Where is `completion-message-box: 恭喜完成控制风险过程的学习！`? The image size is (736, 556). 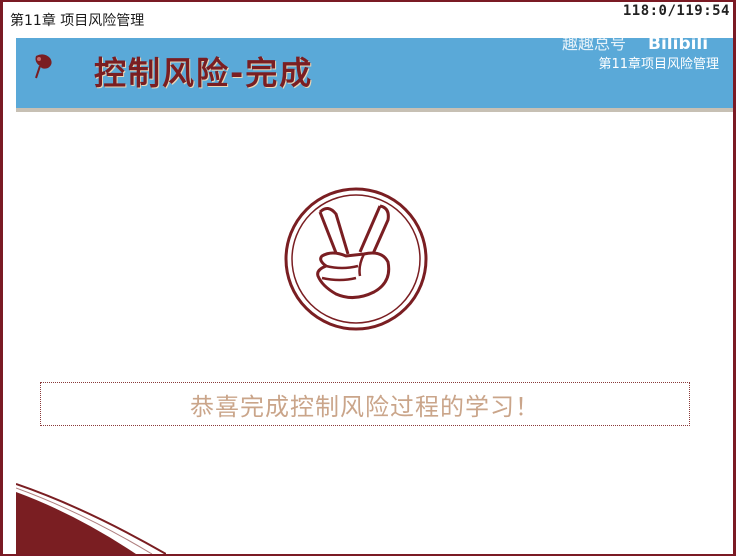
completion-message-box: 恭喜完成控制风险过程的学习！ is located at coordinates (365, 404).